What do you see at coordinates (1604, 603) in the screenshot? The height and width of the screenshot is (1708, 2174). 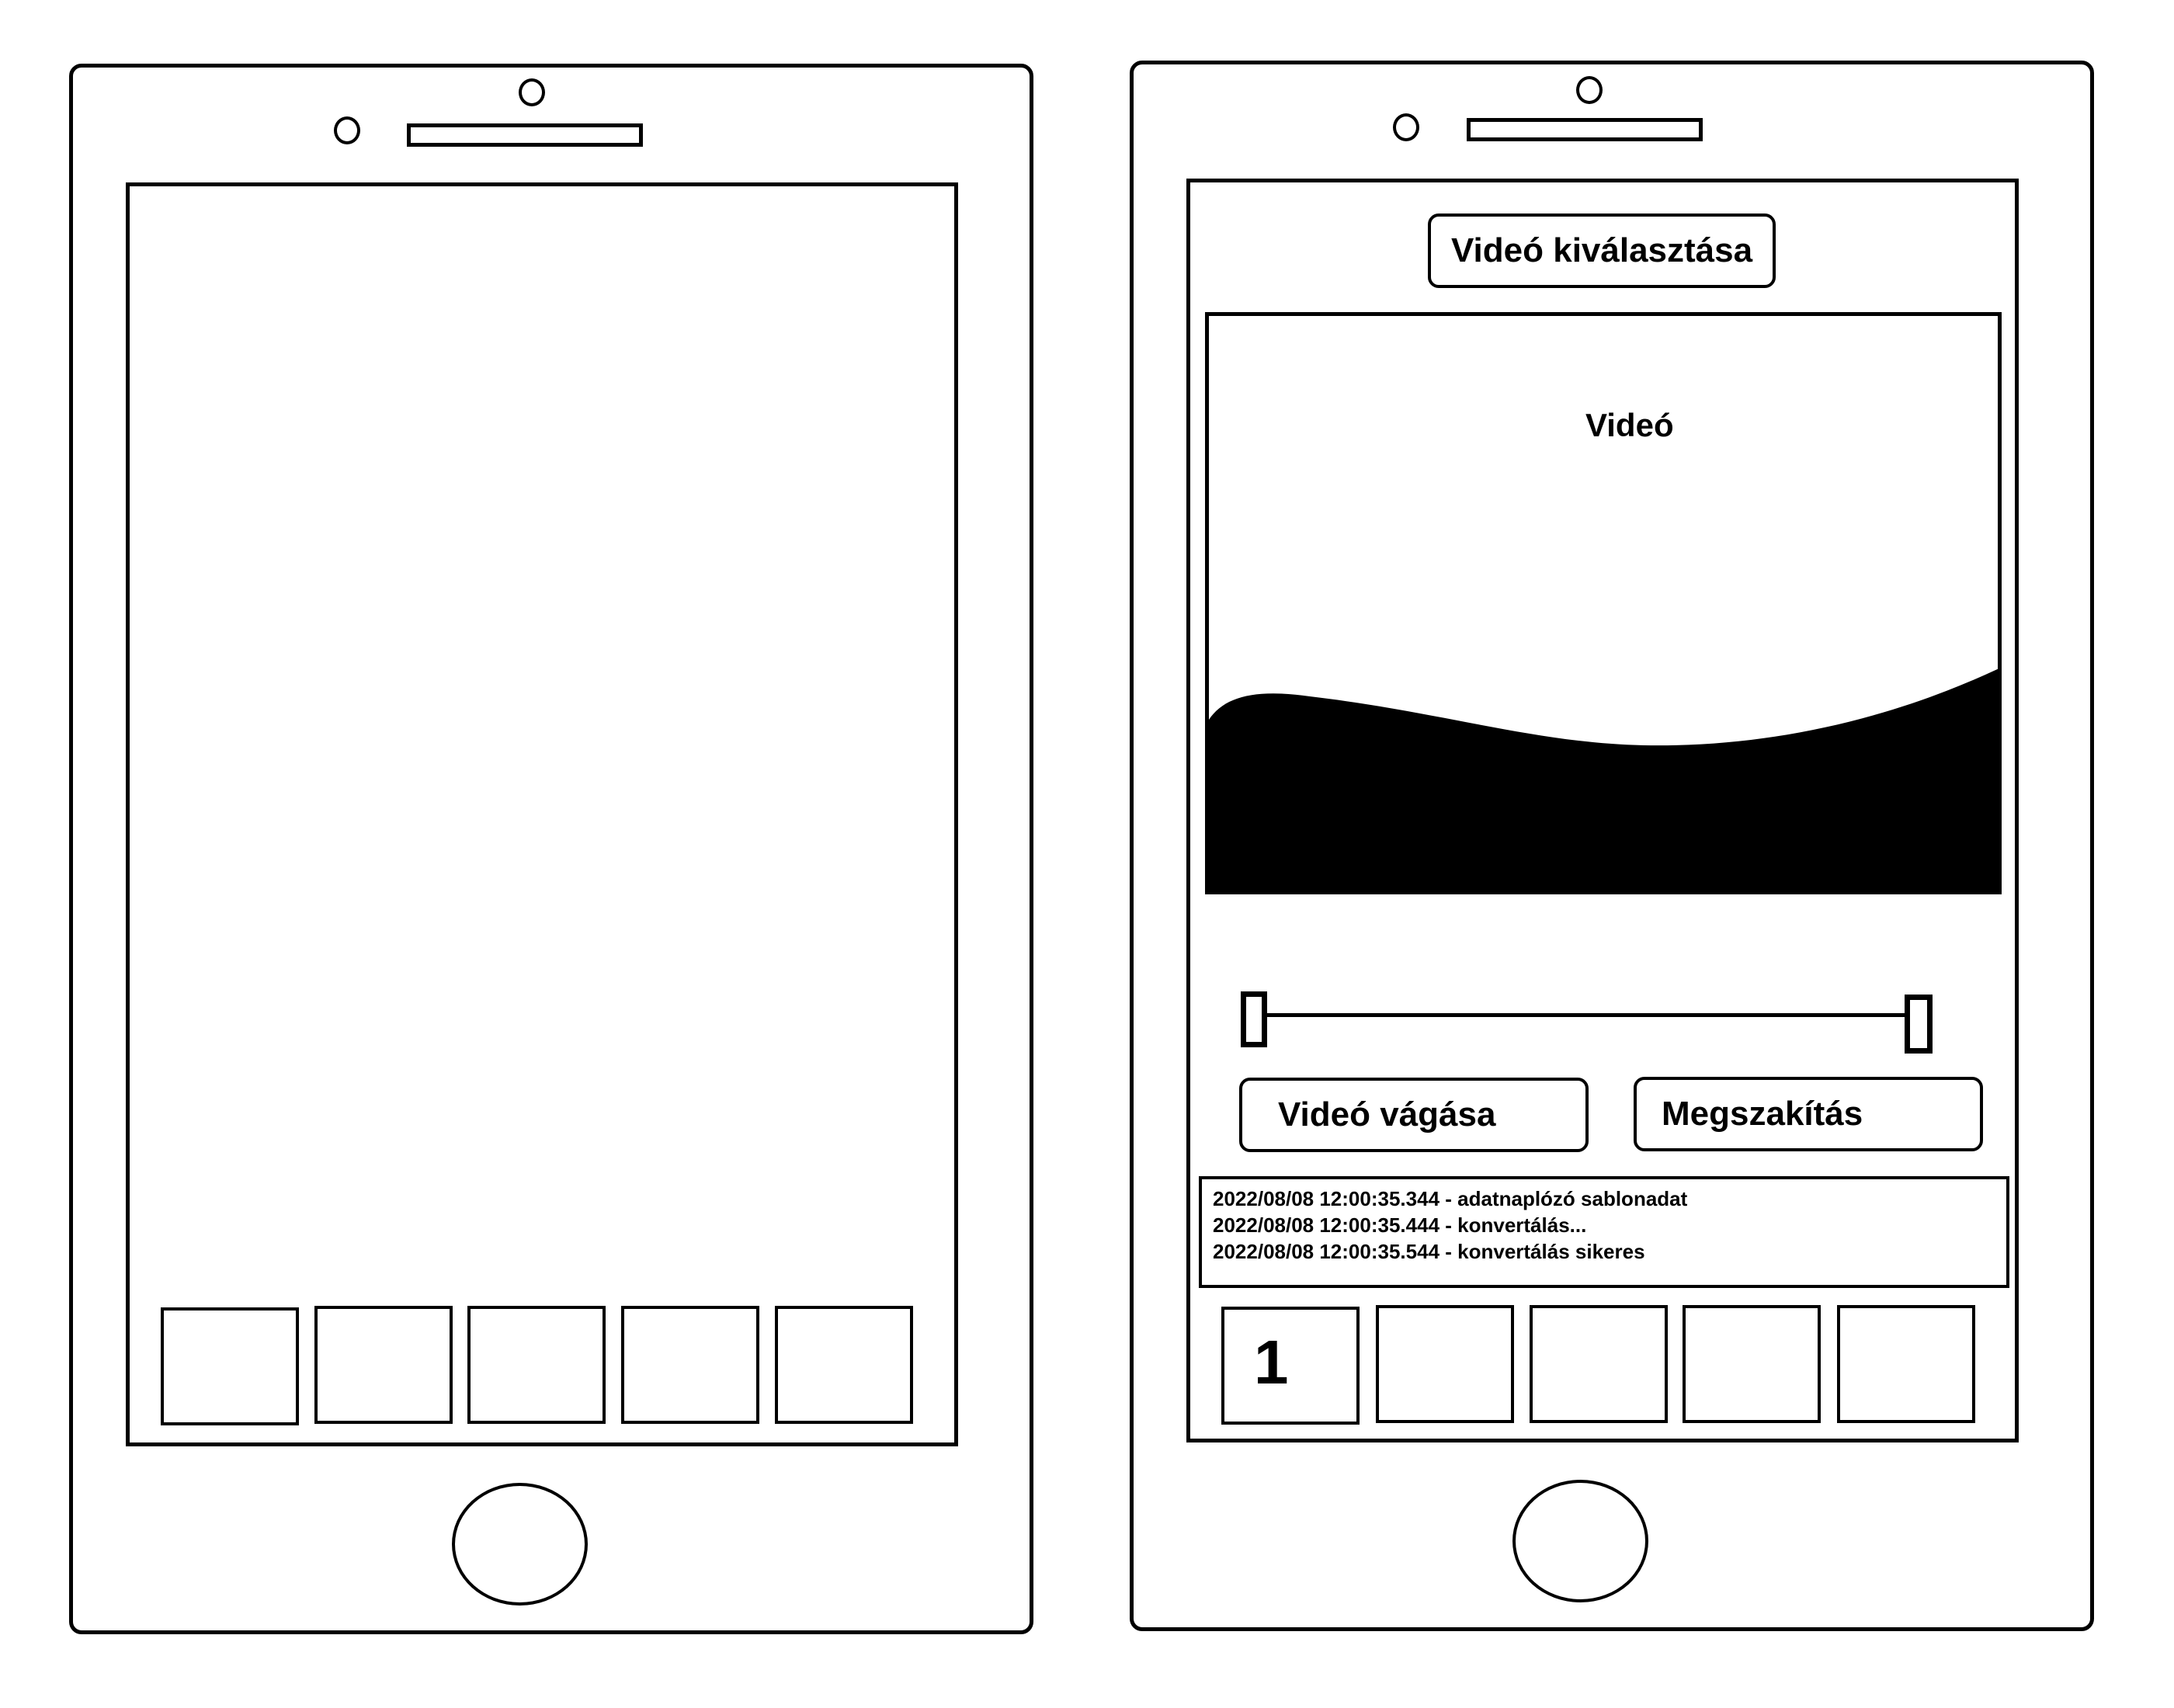 I see `video-preview: Videó` at bounding box center [1604, 603].